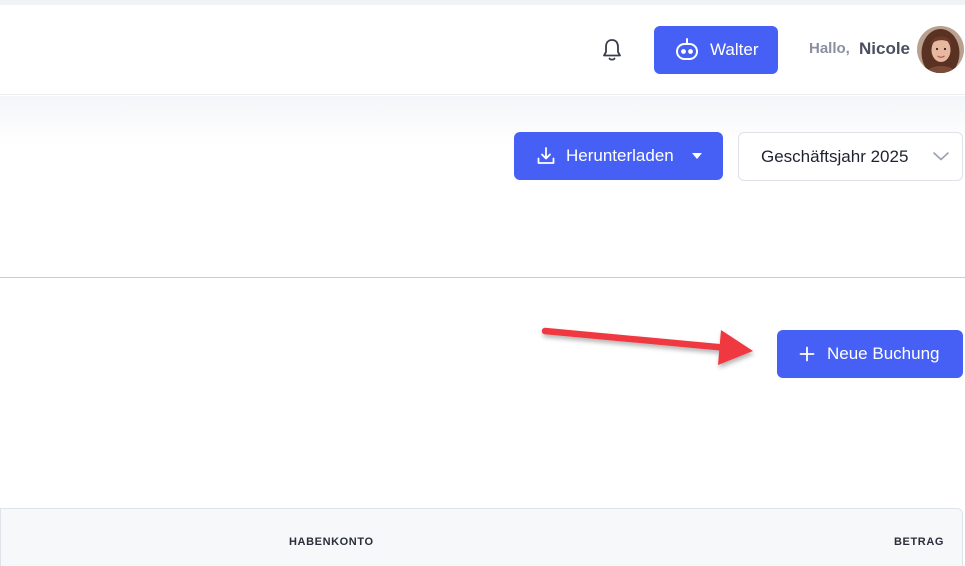 The height and width of the screenshot is (566, 965). I want to click on download-label: Herunterladen, so click(620, 155).